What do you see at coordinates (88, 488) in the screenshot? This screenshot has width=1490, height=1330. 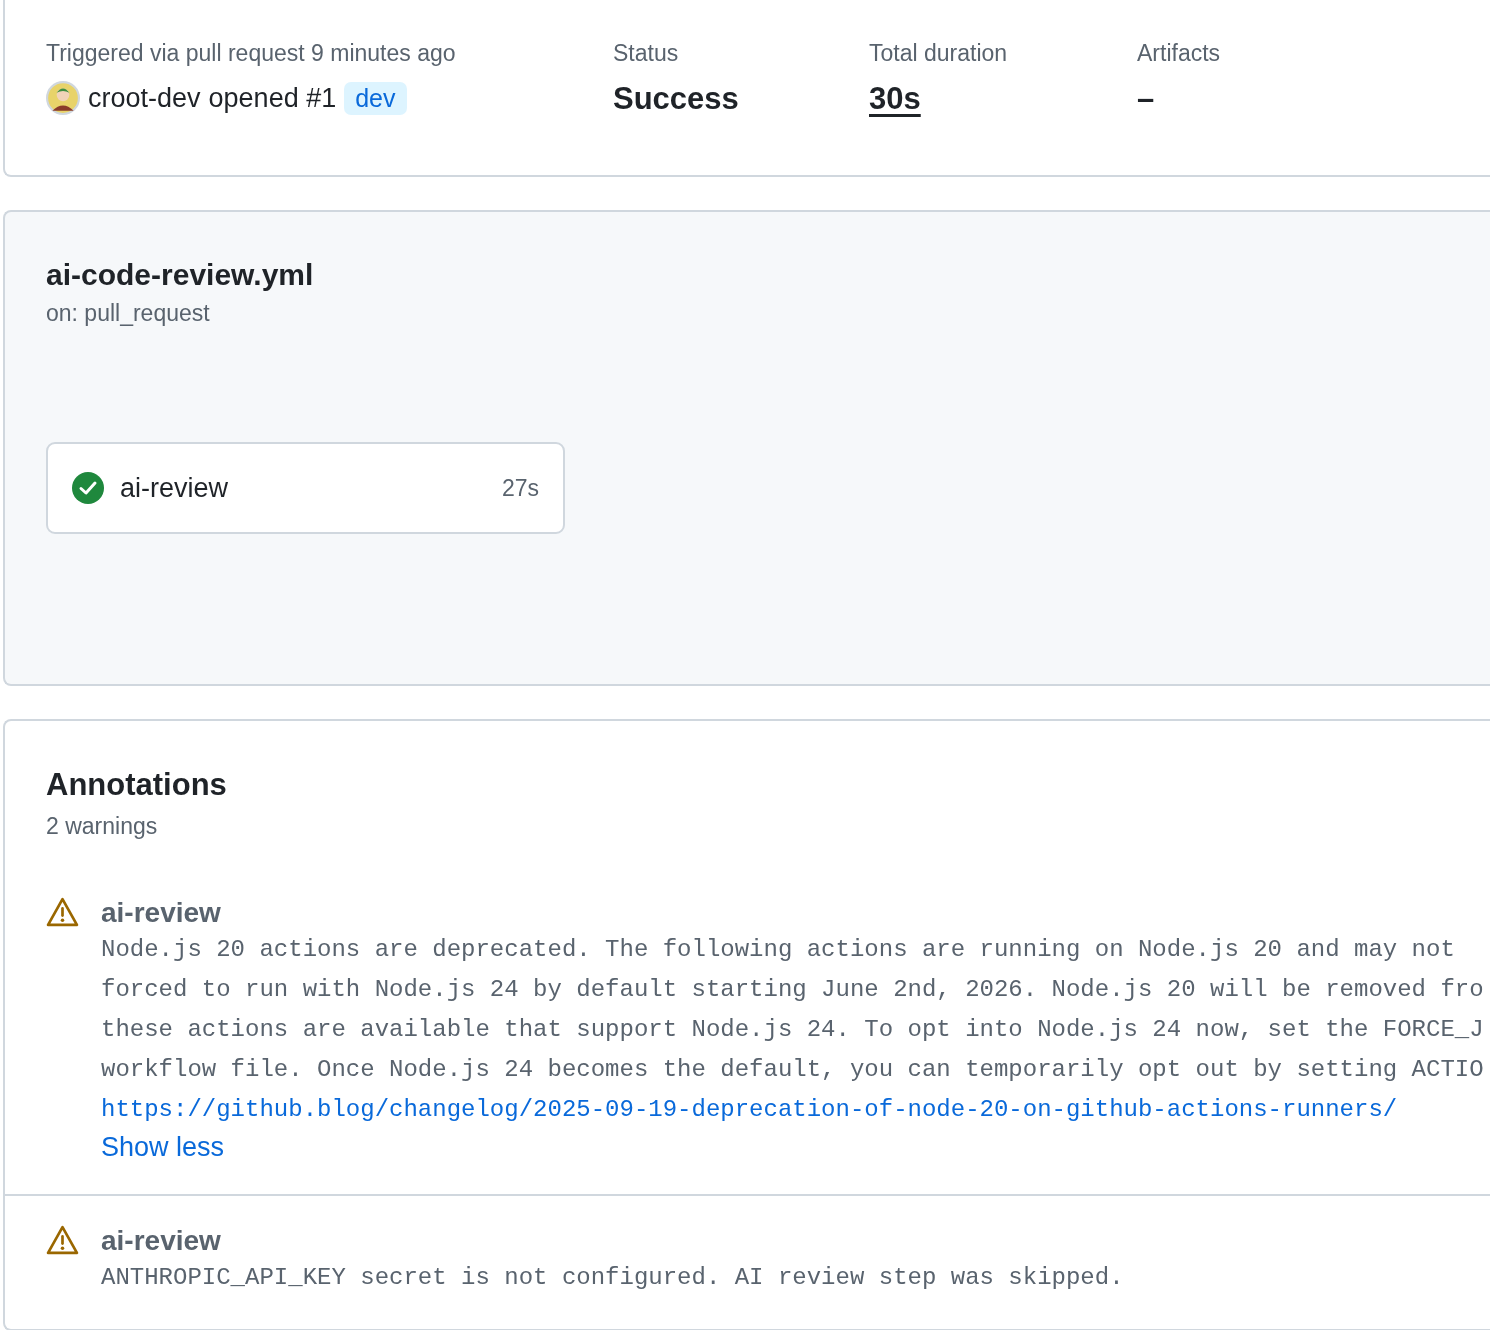 I see `check-circle-icon` at bounding box center [88, 488].